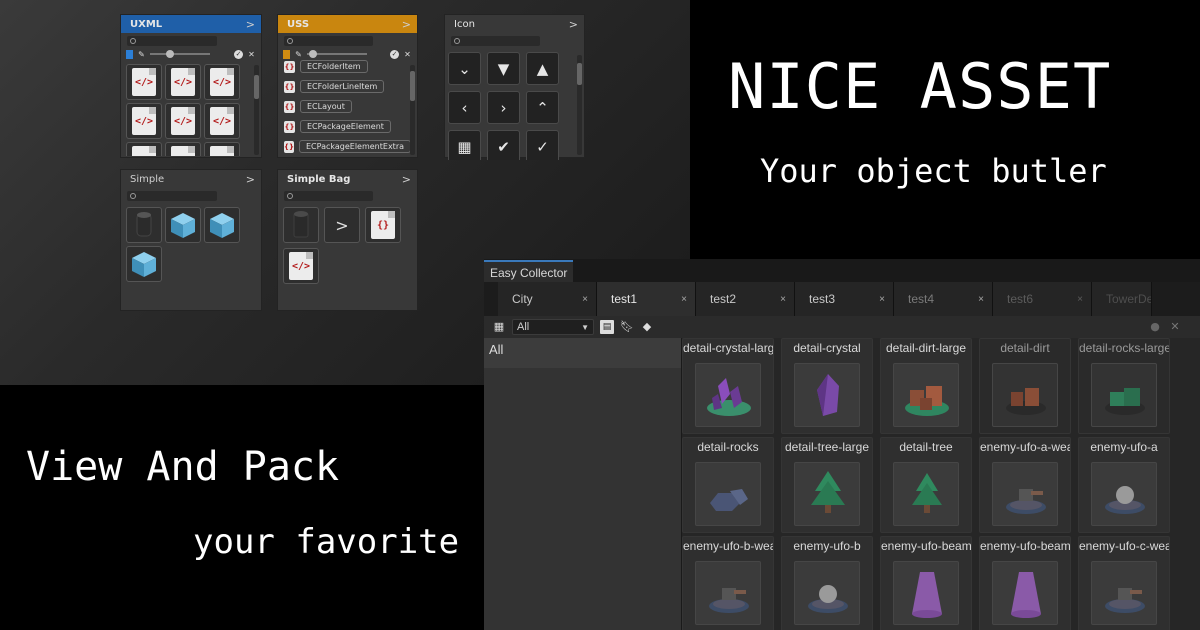 The width and height of the screenshot is (1200, 630). I want to click on simple-bag-header: Simple Bag >, so click(347, 179).